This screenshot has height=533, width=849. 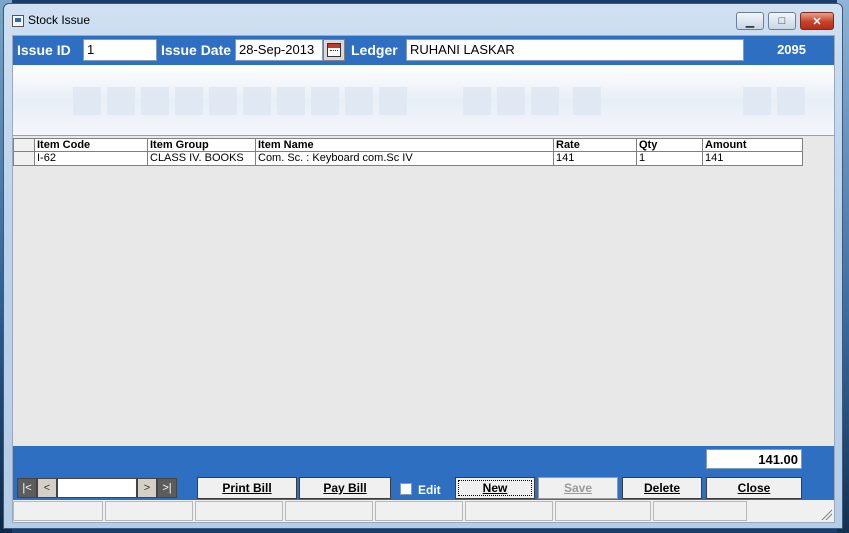 I want to click on row-selector-header, so click(x=24, y=145).